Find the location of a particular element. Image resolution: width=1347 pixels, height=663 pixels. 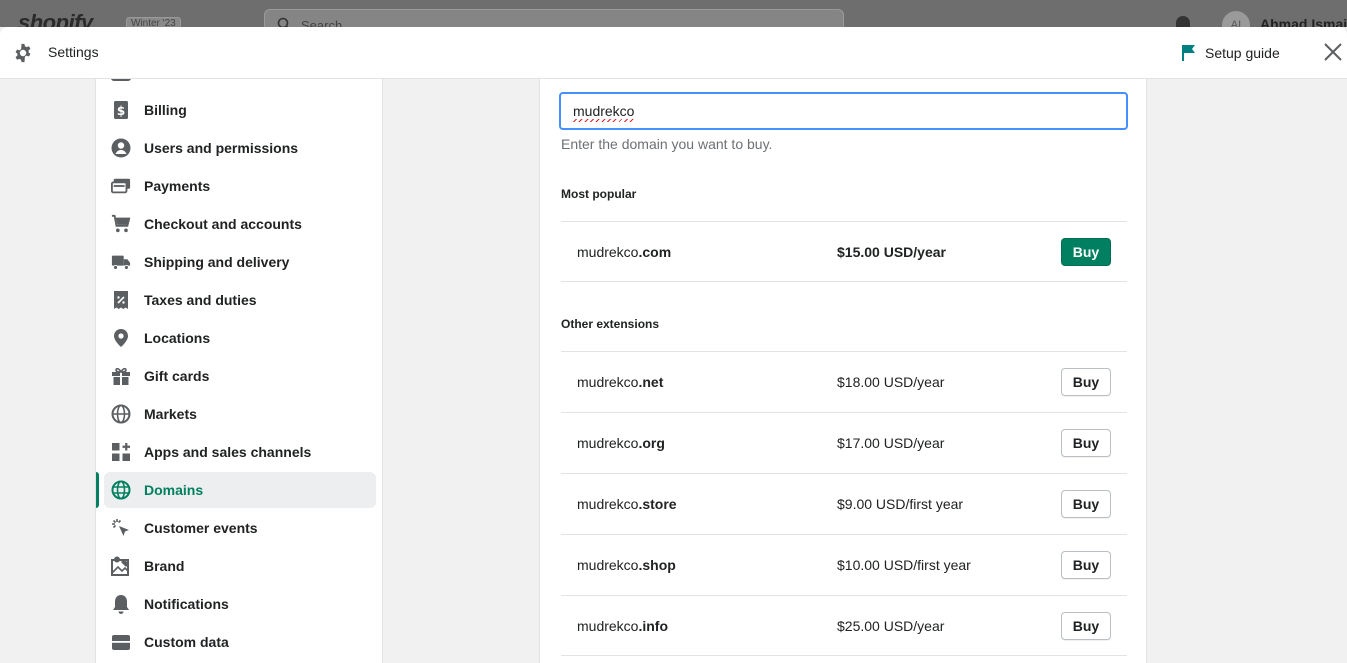

domain-search-input is located at coordinates (843, 111).